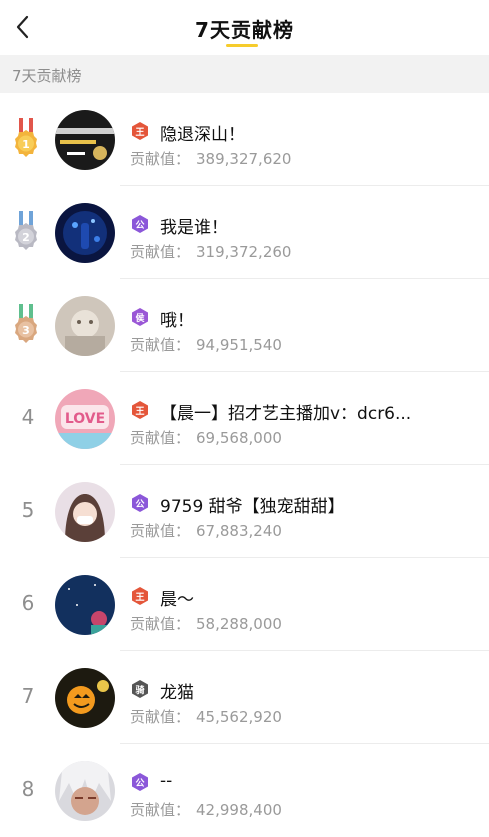 The image size is (489, 837). What do you see at coordinates (244, 604) in the screenshot?
I see `leaderboard-row: 6 王 晨～ 贡献值： 58,288,000` at bounding box center [244, 604].